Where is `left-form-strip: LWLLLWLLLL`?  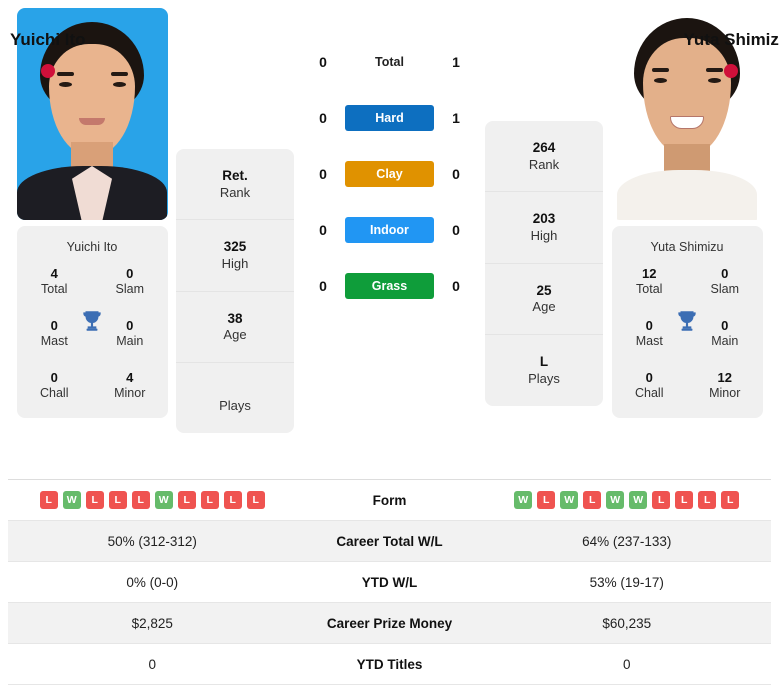
left-form-strip: LWLLLWLLLL is located at coordinates (152, 500).